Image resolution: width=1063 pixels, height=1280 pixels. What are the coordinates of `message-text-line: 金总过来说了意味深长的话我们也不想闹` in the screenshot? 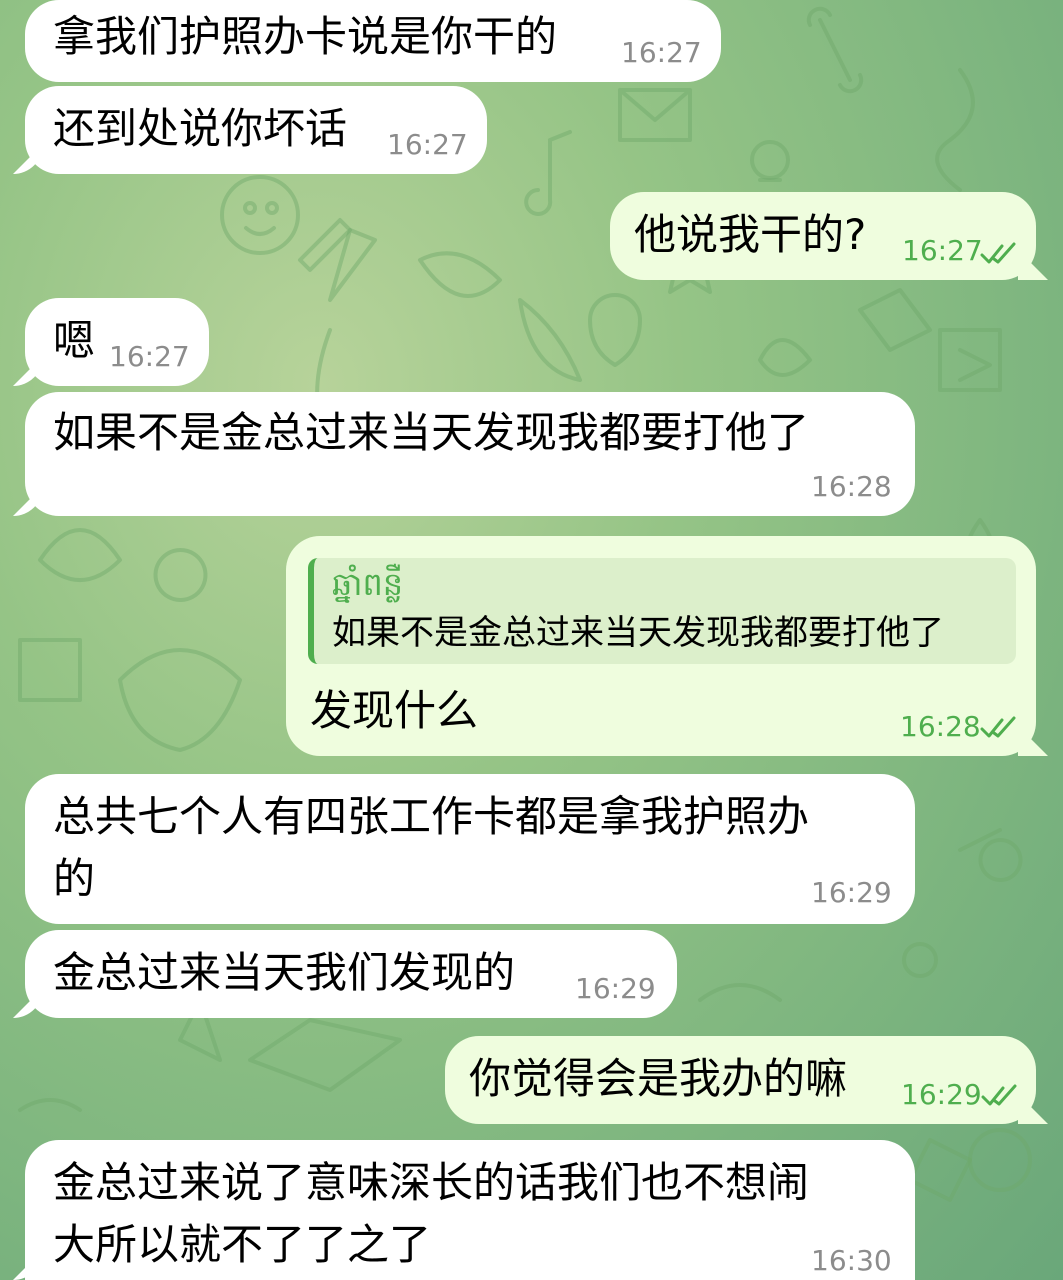 It's located at (431, 1182).